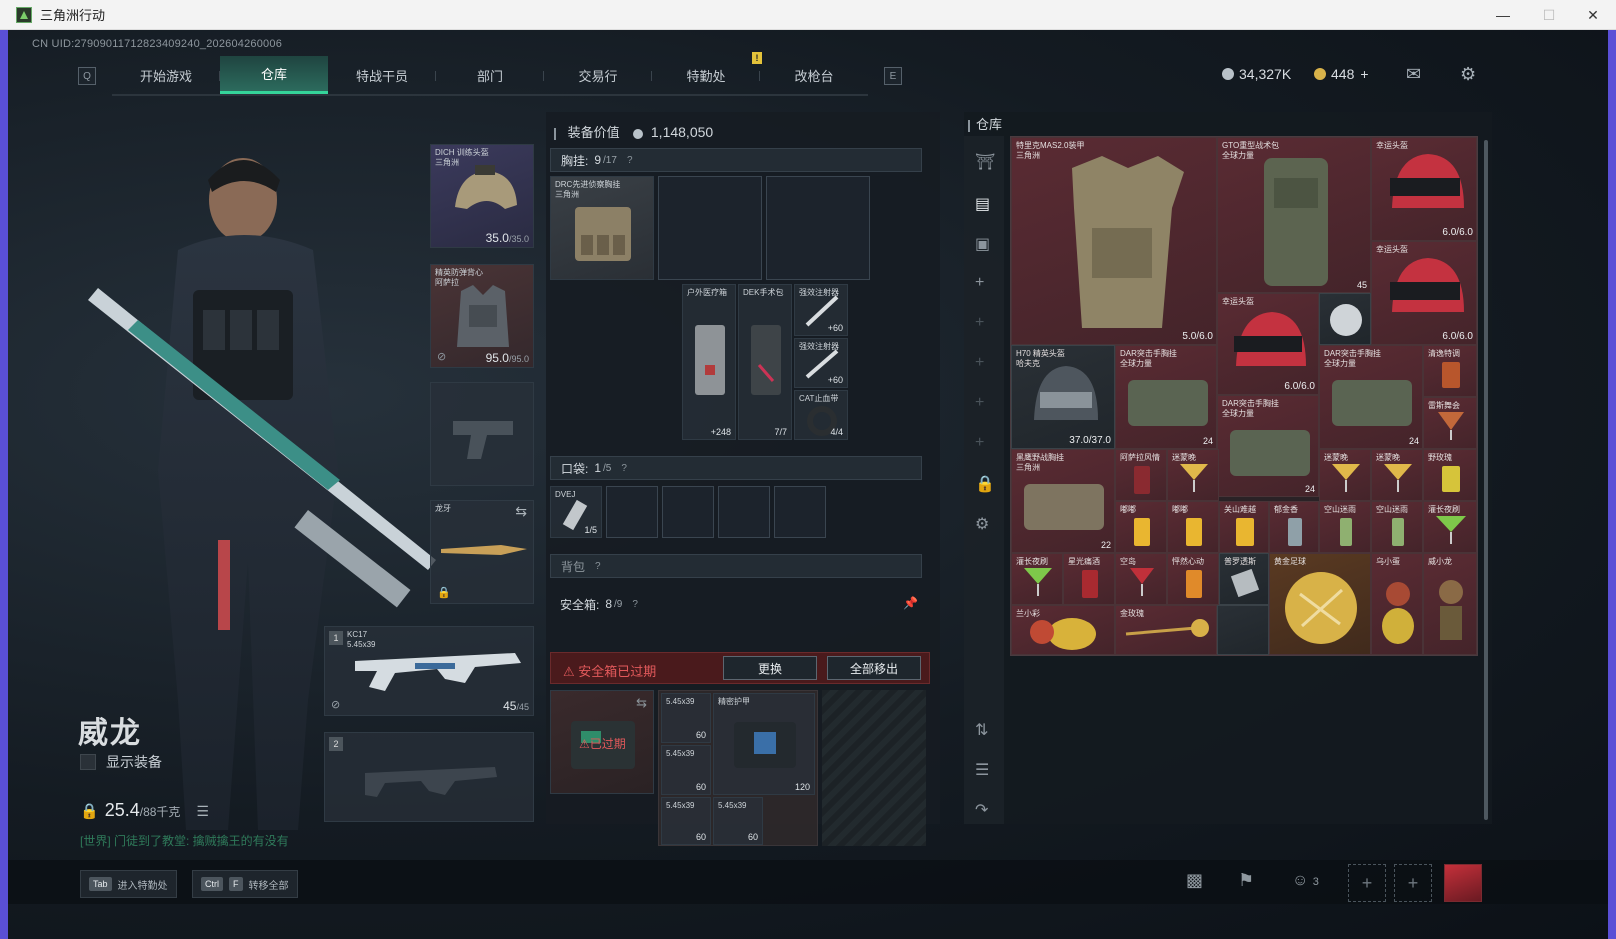  Describe the element at coordinates (598, 75) in the screenshot. I see `tab-trading: 交易行` at that location.